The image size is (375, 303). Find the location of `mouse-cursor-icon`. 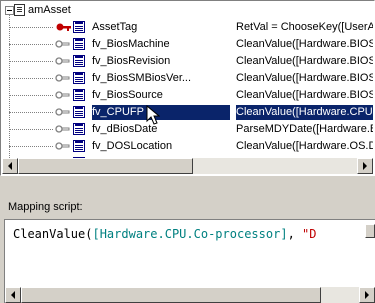

mouse-cursor-icon is located at coordinates (153, 115).